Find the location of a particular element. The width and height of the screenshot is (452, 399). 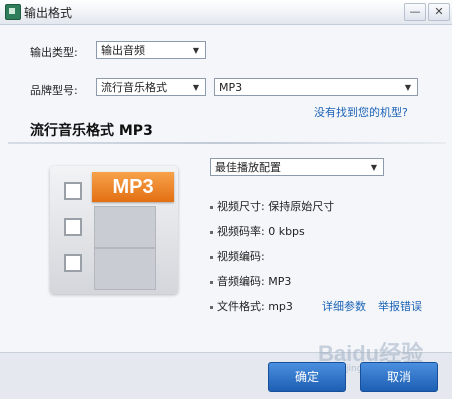

info-text: 音频编码: MP3 is located at coordinates (254, 281).